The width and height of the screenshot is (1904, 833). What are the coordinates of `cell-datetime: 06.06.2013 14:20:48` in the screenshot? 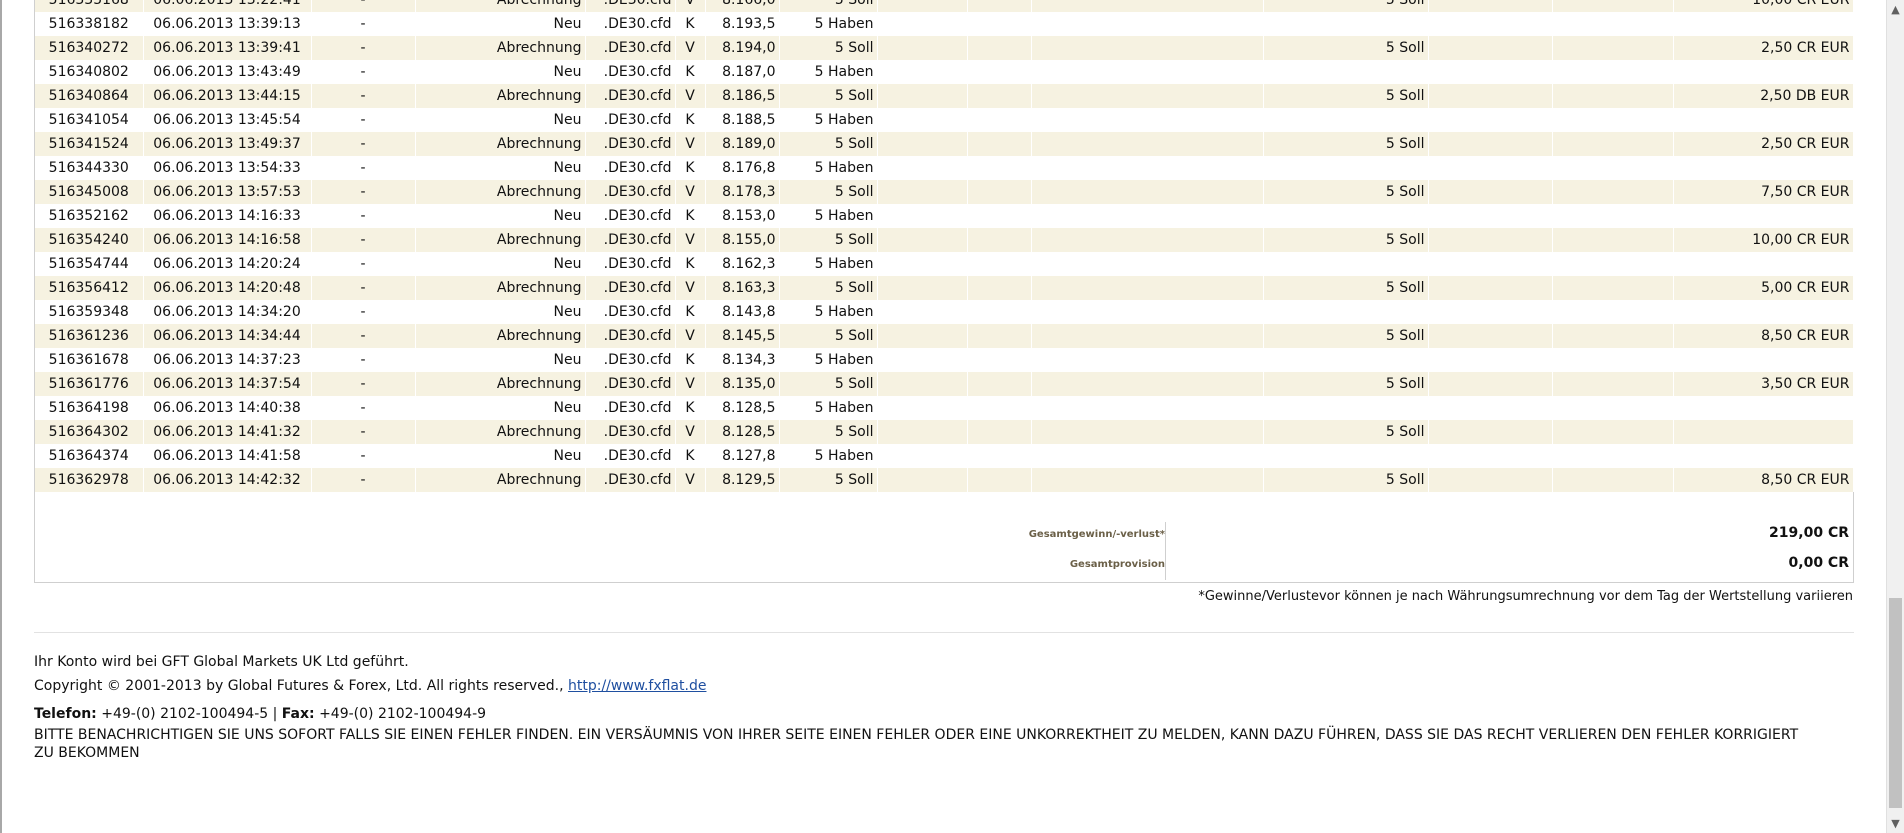 It's located at (227, 288).